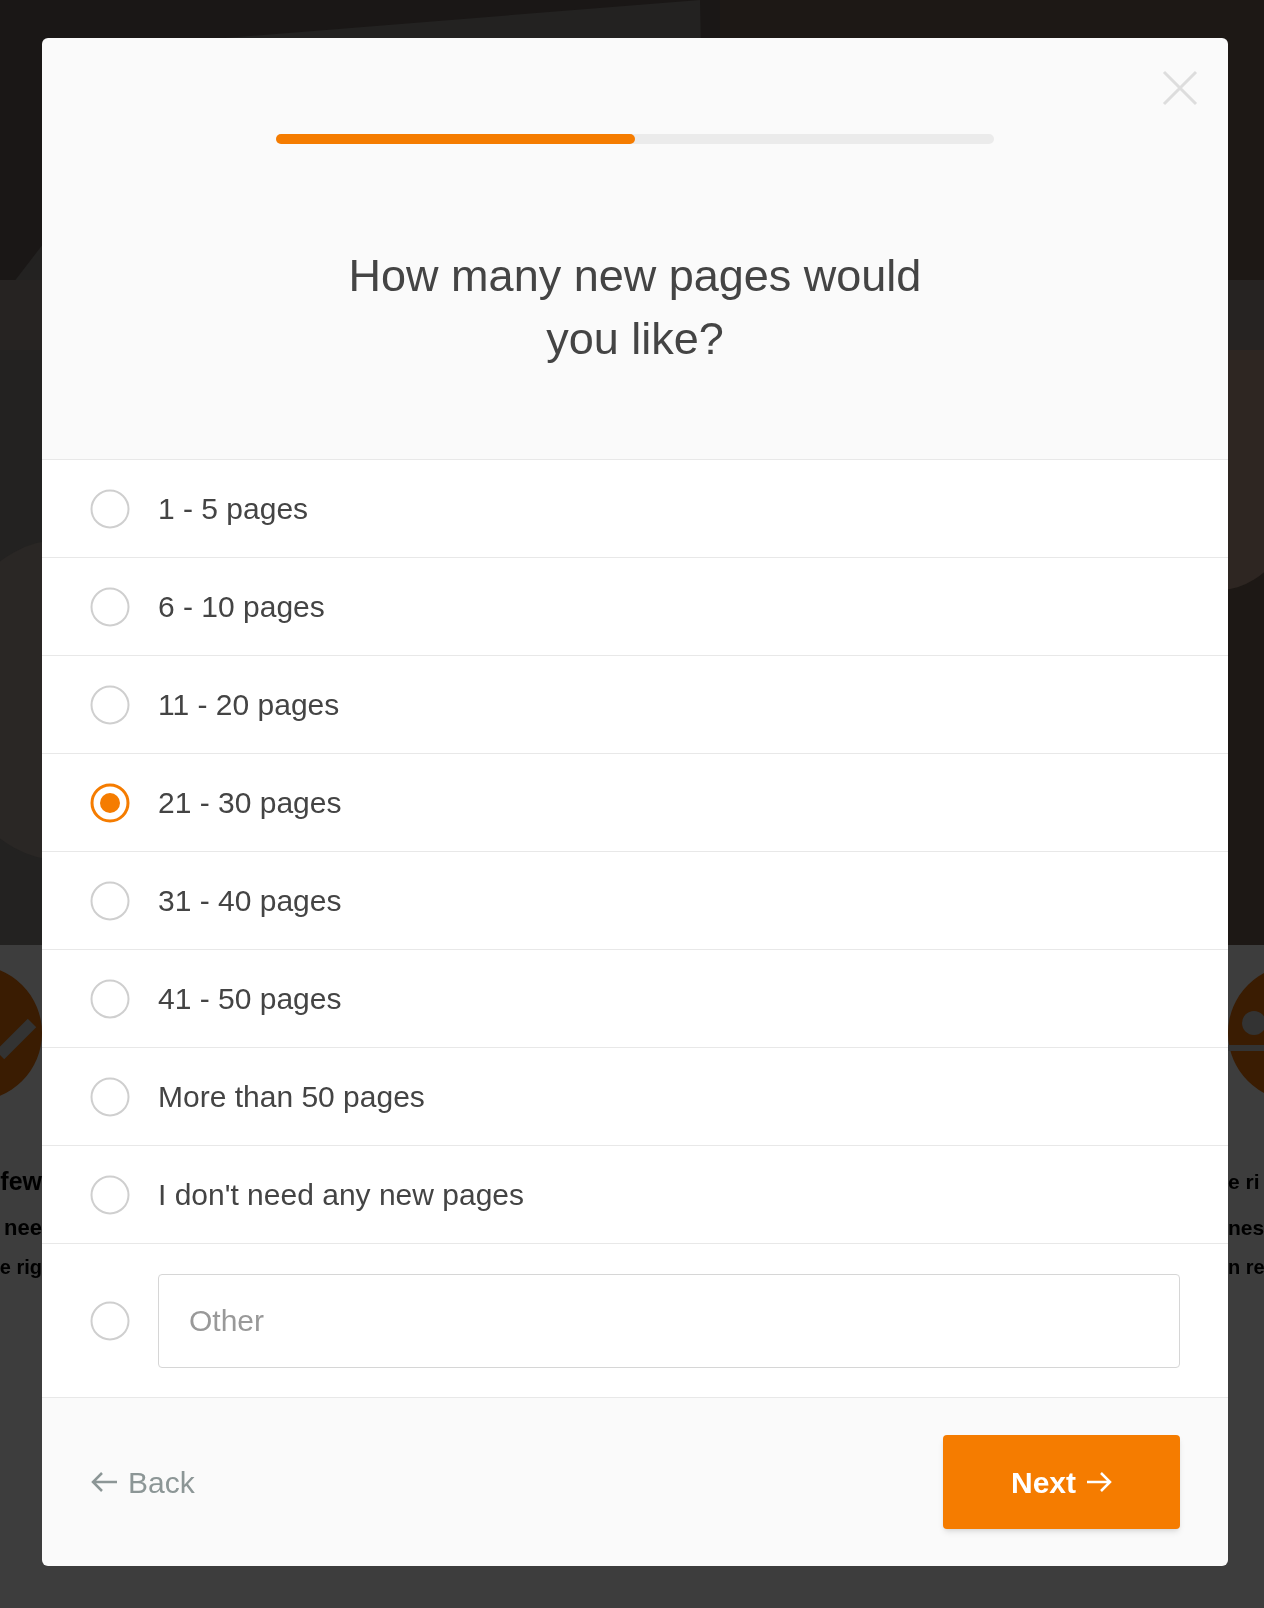 This screenshot has height=1608, width=1264. I want to click on background-text: e rig, so click(21, 1267).